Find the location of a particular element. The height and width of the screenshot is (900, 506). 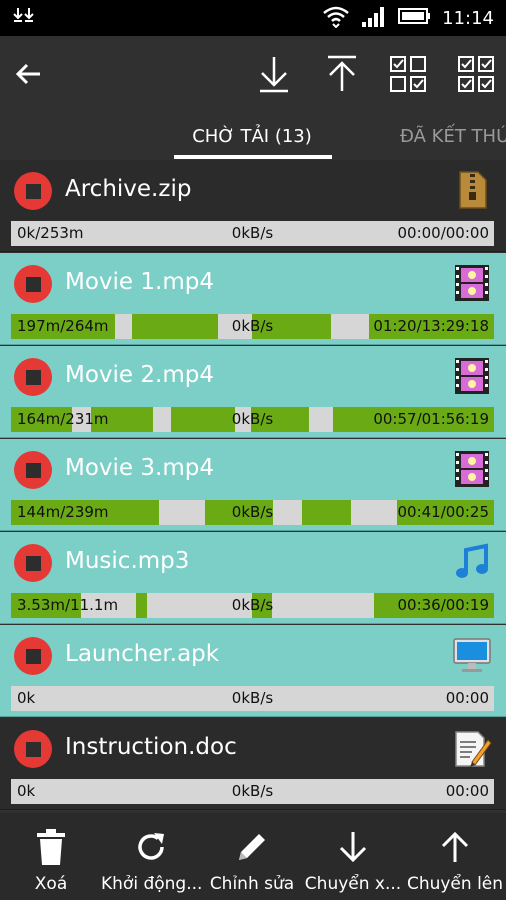

progress-bar: 197m/264m 0kB/s 01:20/13:29:18 is located at coordinates (252, 326).